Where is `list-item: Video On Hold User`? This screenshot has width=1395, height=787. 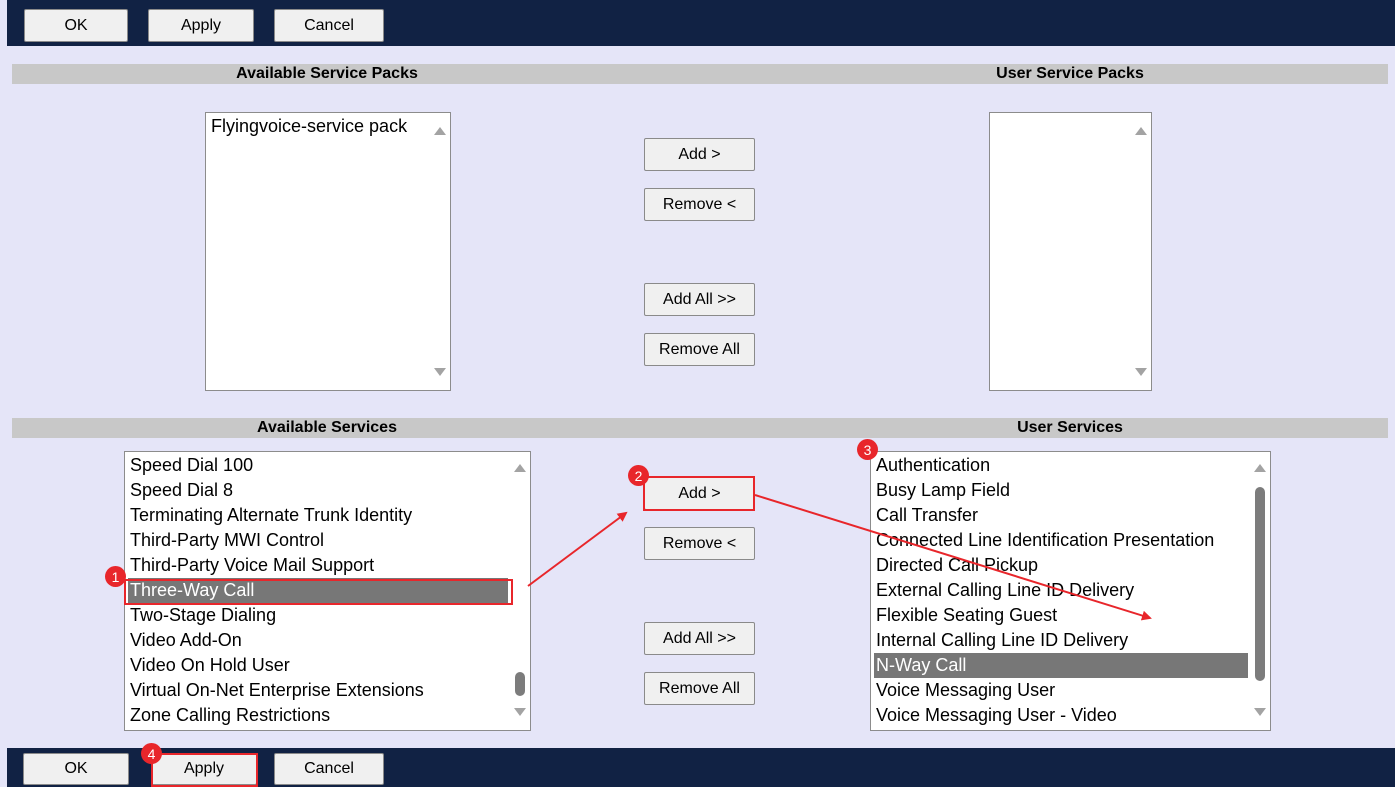
list-item: Video On Hold User is located at coordinates (318, 665).